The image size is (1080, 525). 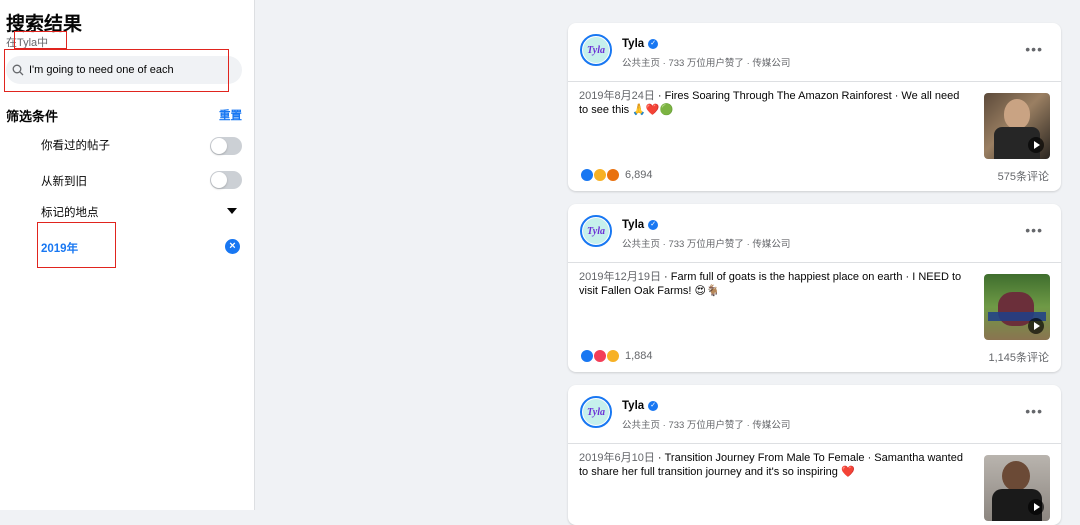 What do you see at coordinates (1023, 176) in the screenshot?
I see `comment-count: 575条评论` at bounding box center [1023, 176].